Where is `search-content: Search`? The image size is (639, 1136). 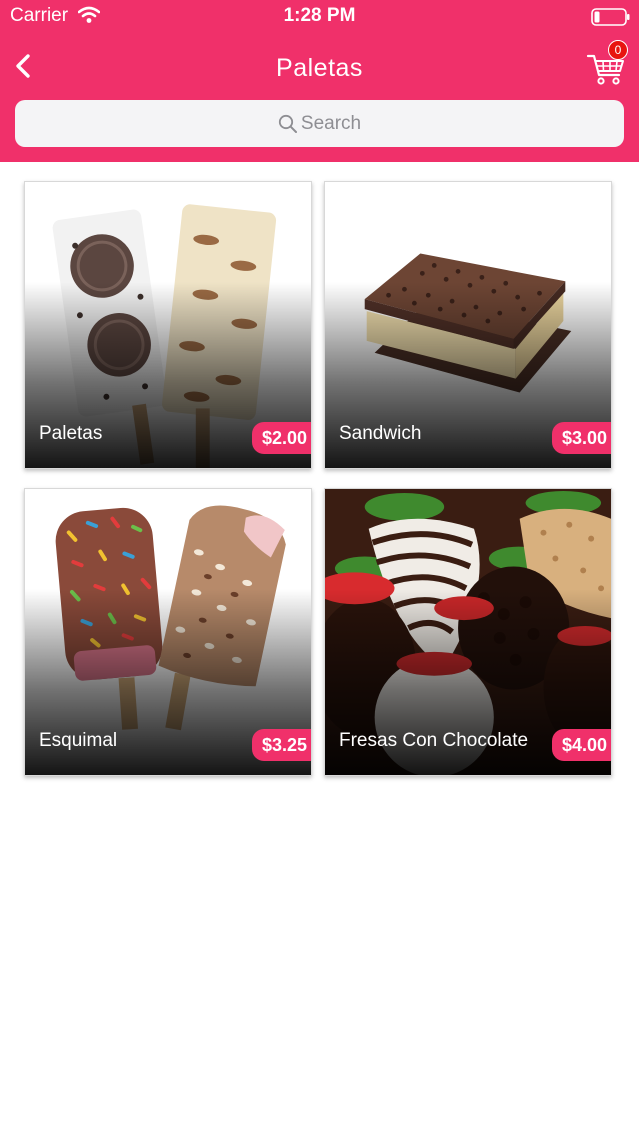 search-content: Search is located at coordinates (319, 123).